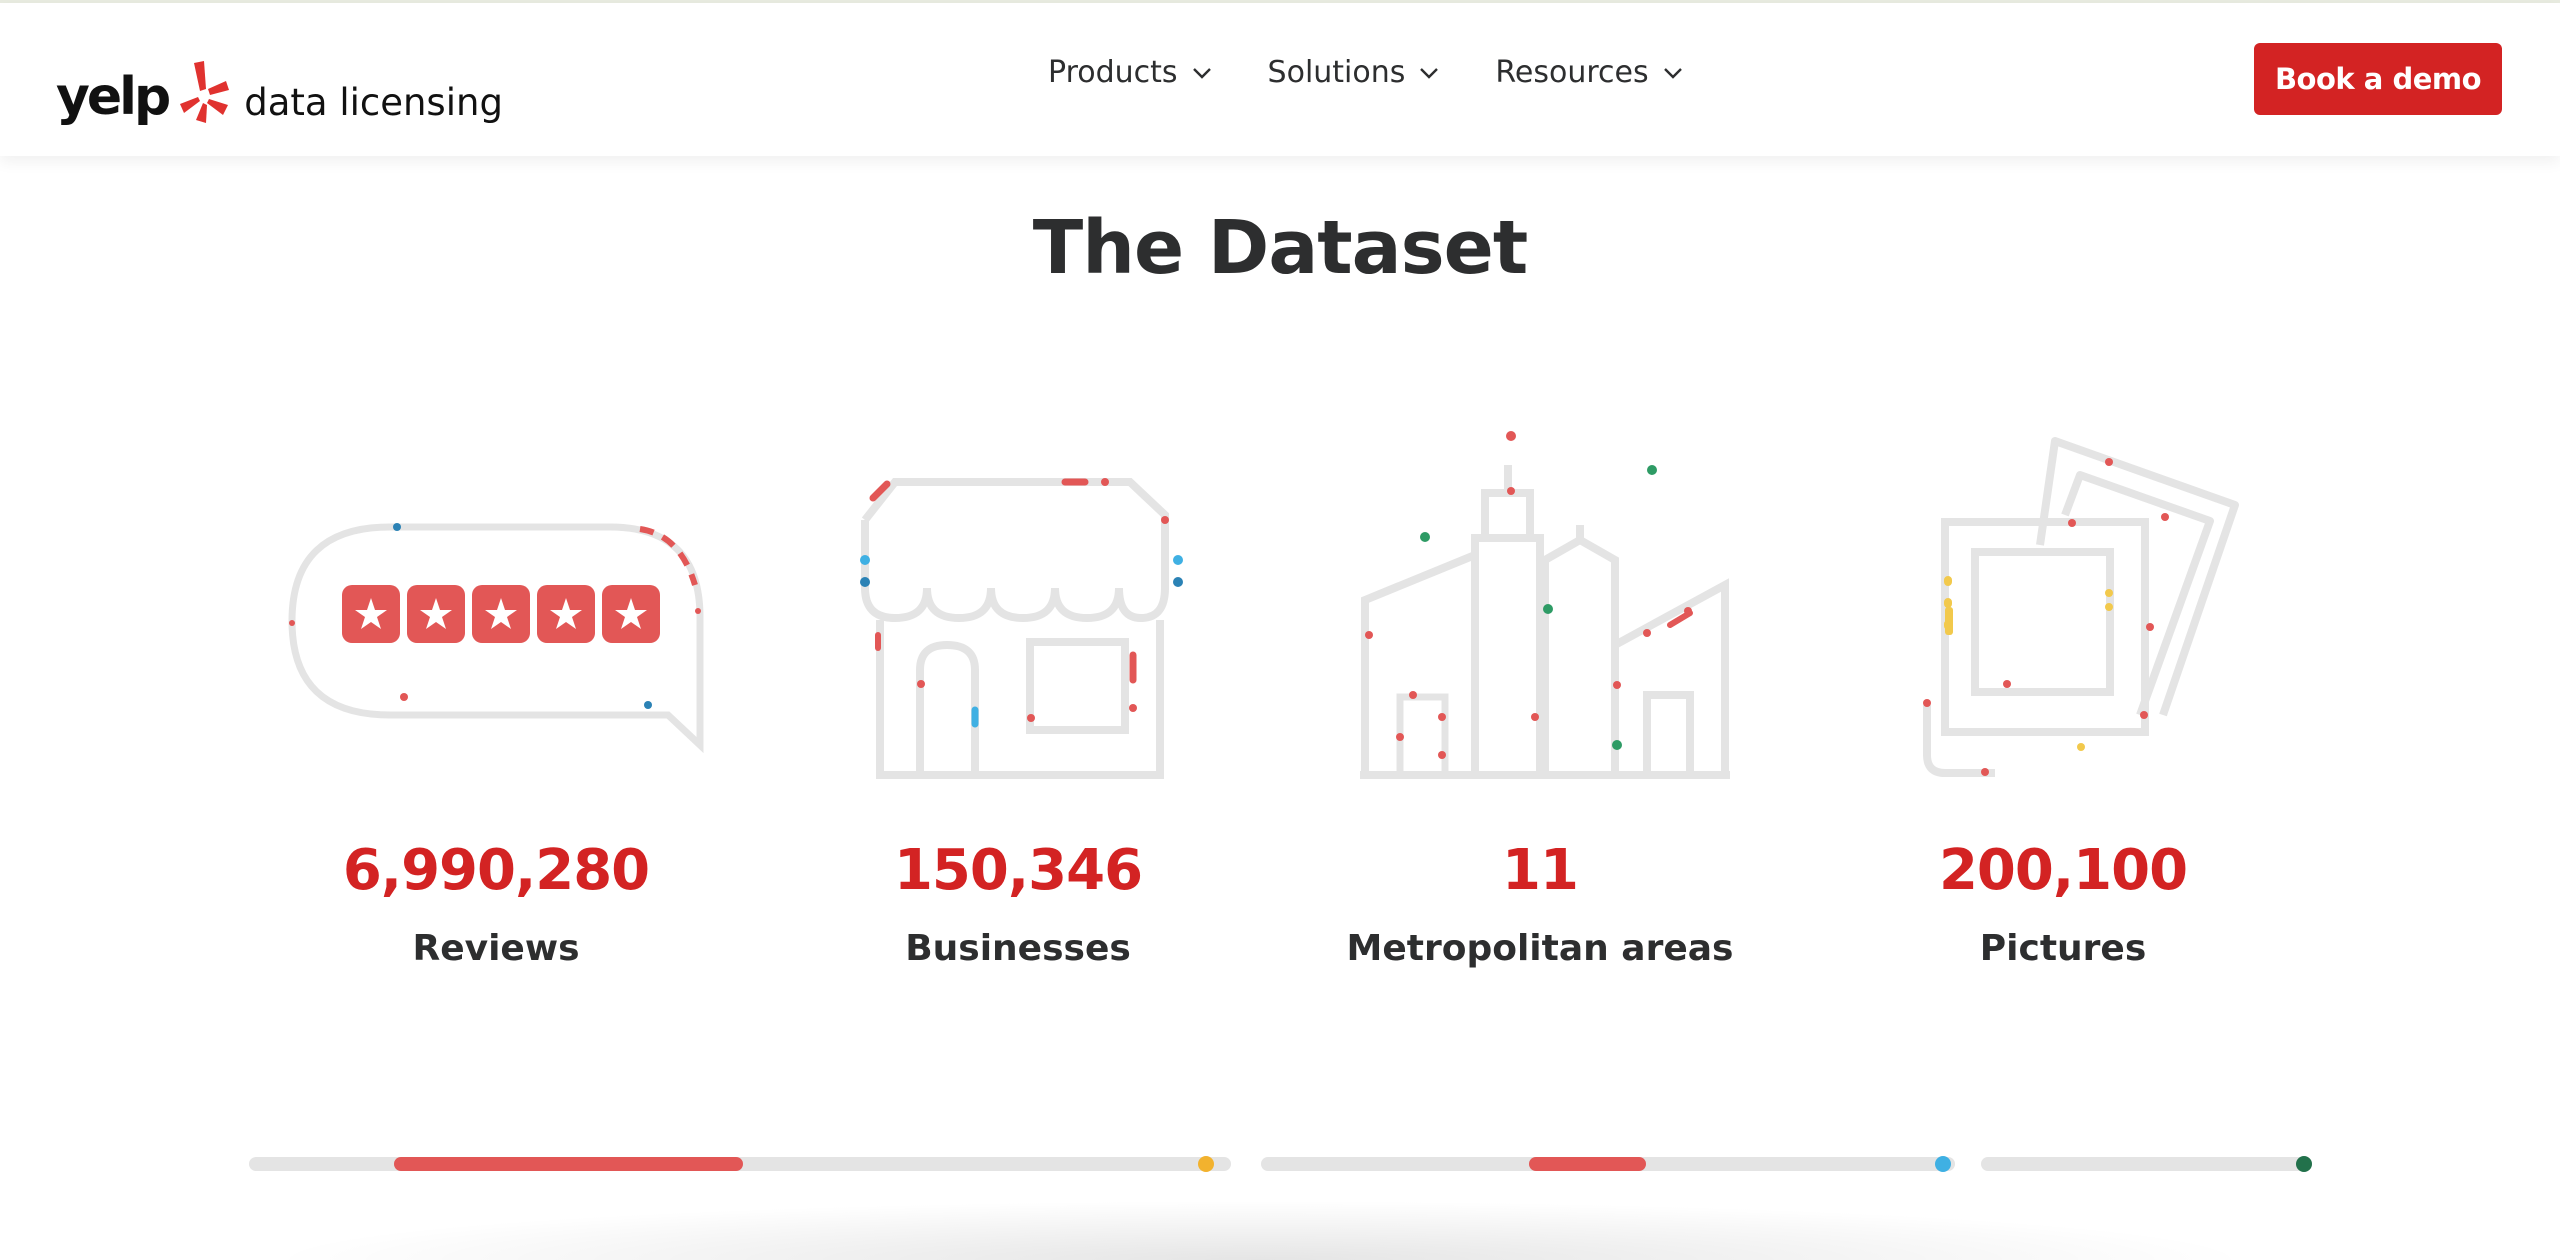 Image resolution: width=2560 pixels, height=1260 pixels. What do you see at coordinates (1540, 870) in the screenshot?
I see `stat-metro-value: 11` at bounding box center [1540, 870].